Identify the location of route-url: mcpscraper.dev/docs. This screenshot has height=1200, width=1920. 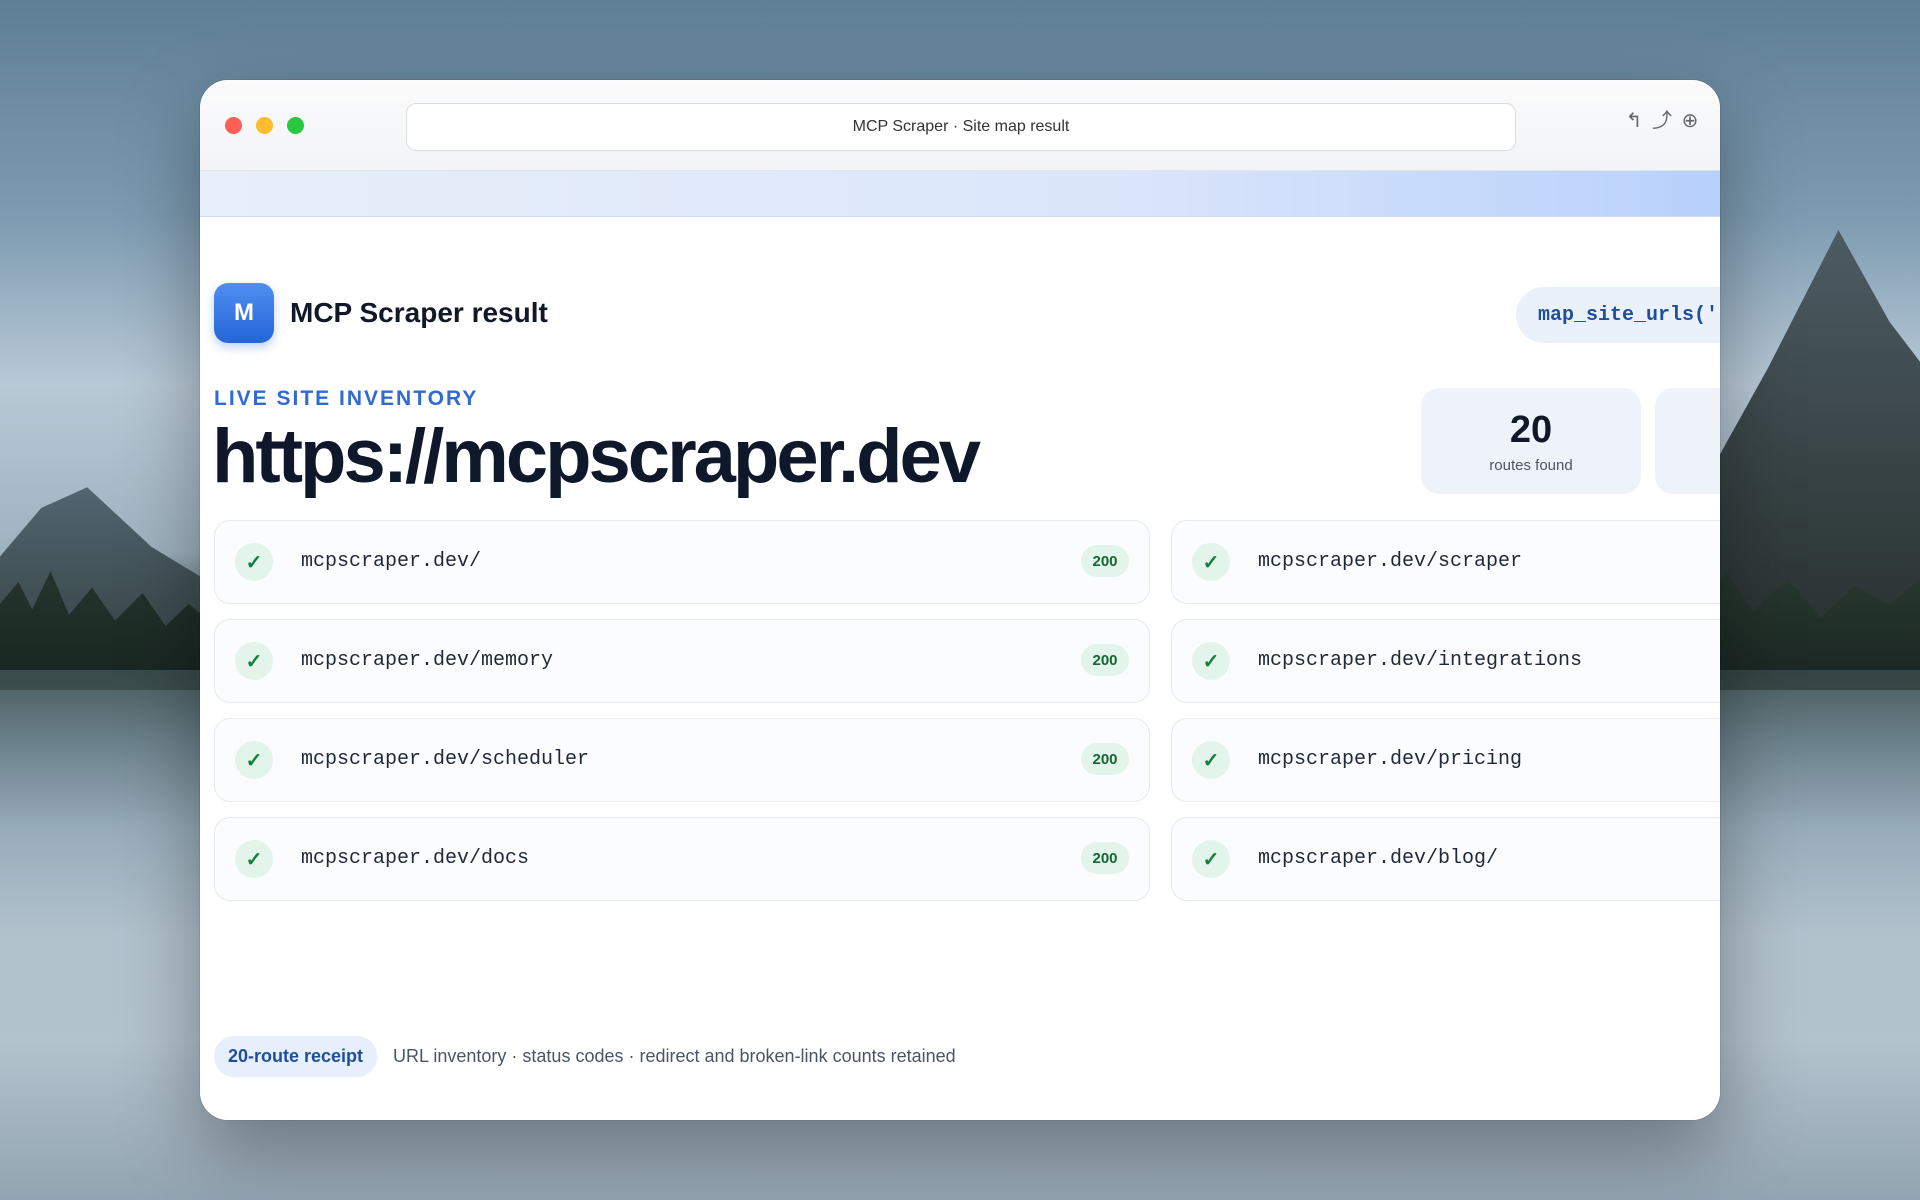
(415, 858).